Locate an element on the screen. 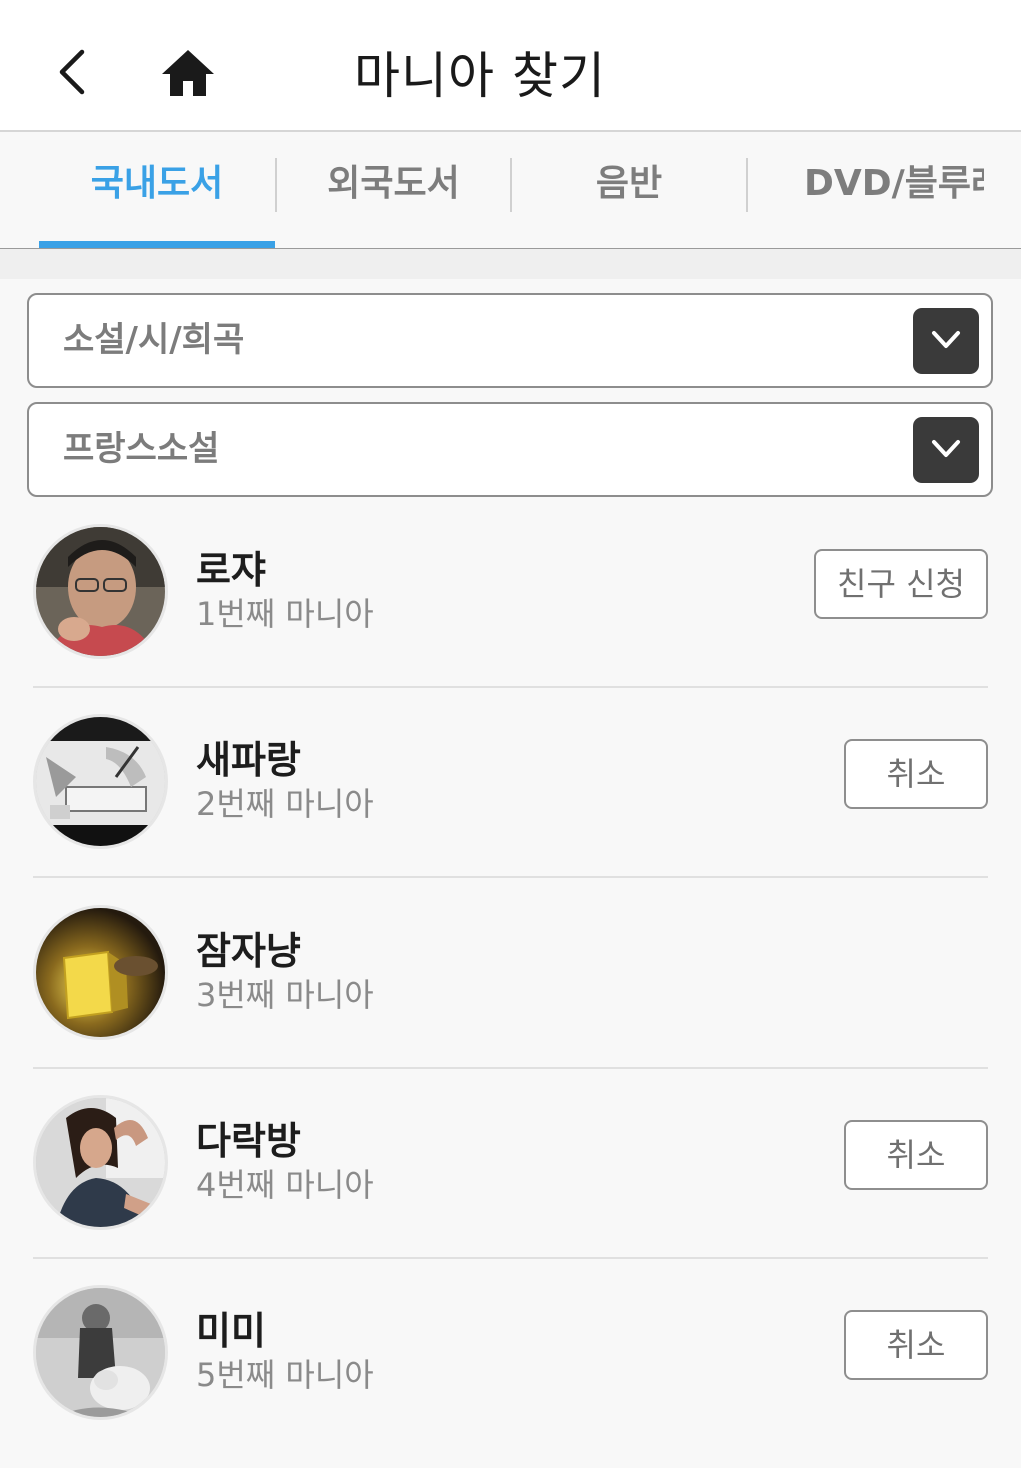 Image resolution: width=1021 pixels, height=1468 pixels. user-name: 다락방 is located at coordinates (248, 1137).